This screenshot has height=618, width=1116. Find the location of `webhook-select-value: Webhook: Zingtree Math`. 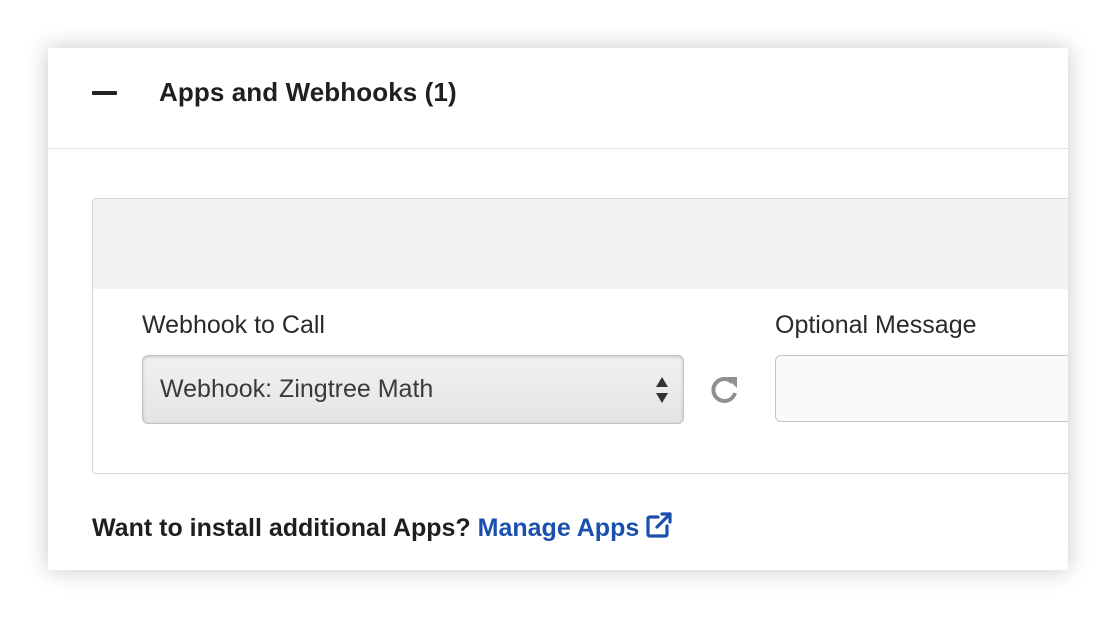

webhook-select-value: Webhook: Zingtree Math is located at coordinates (297, 389).